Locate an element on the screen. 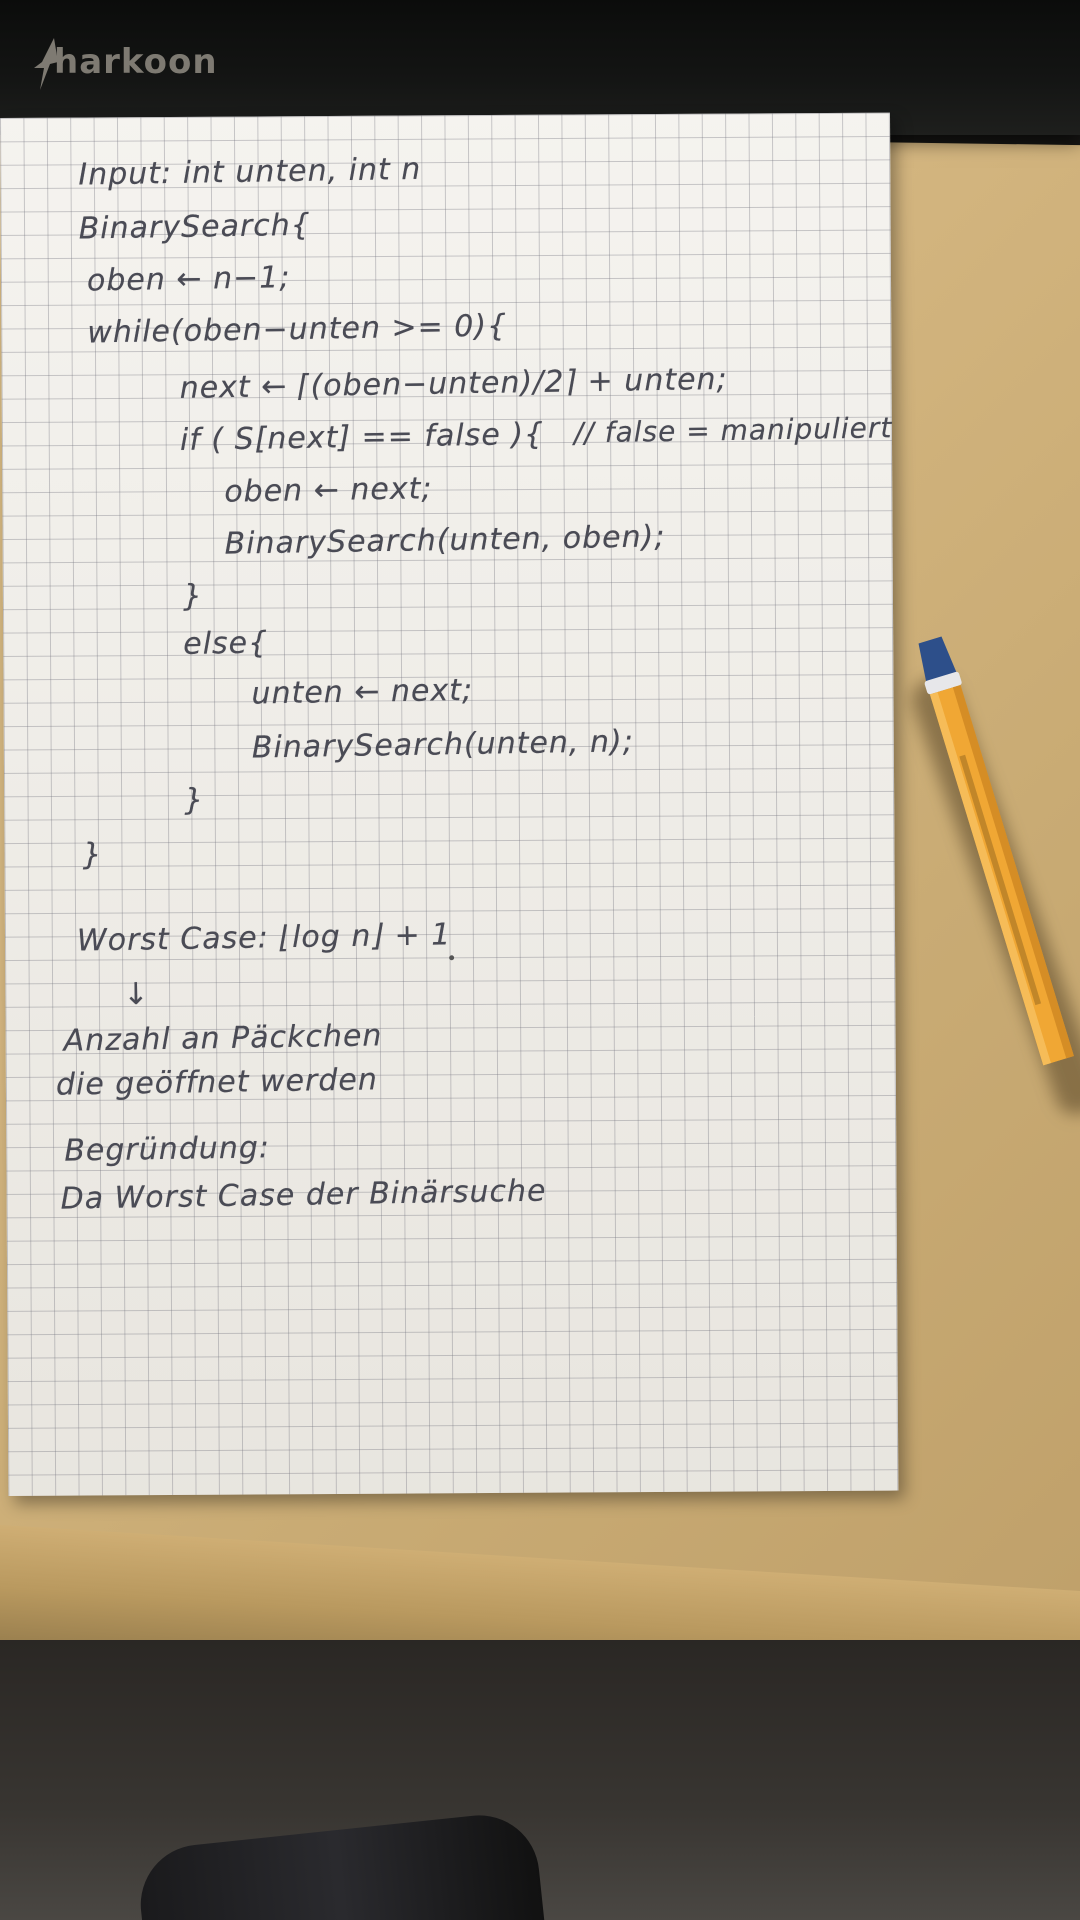  note-count-line1: Anzahl an Päckchen is located at coordinates (223, 1038).